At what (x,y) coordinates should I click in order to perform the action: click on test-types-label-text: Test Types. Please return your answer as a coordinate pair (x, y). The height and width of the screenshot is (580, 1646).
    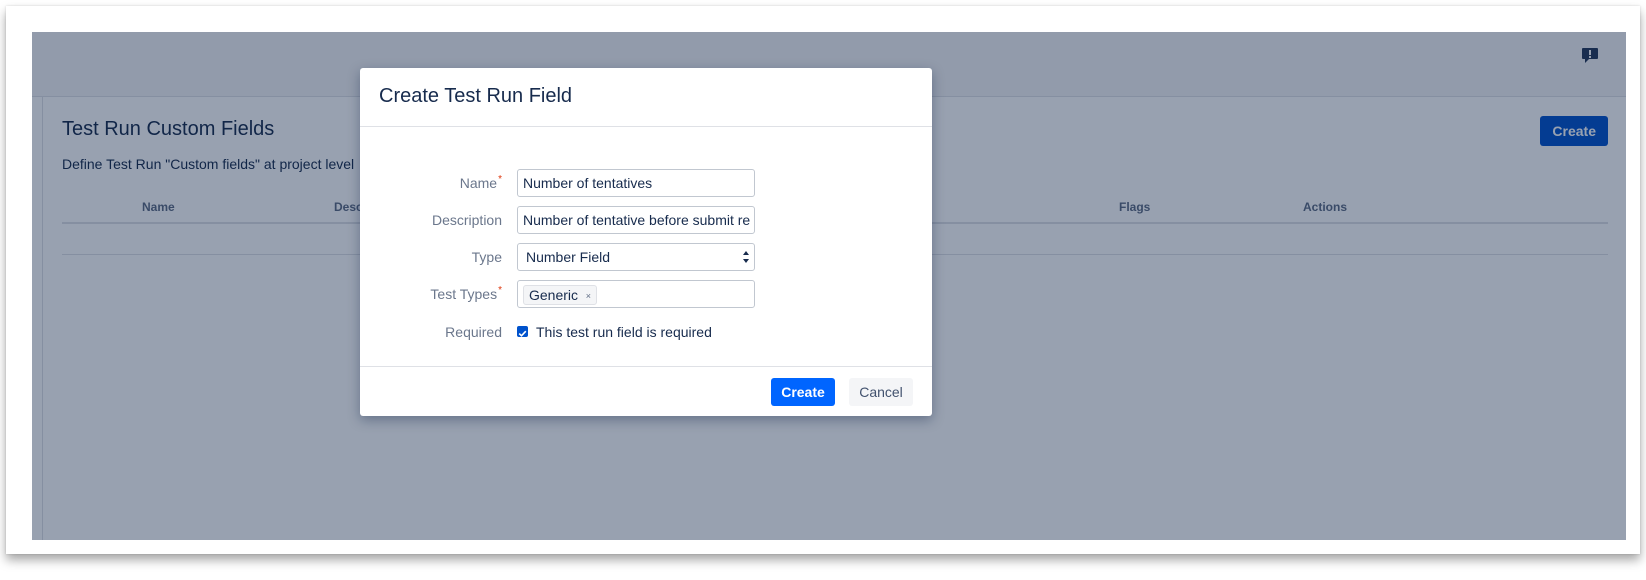
    Looking at the image, I should click on (464, 294).